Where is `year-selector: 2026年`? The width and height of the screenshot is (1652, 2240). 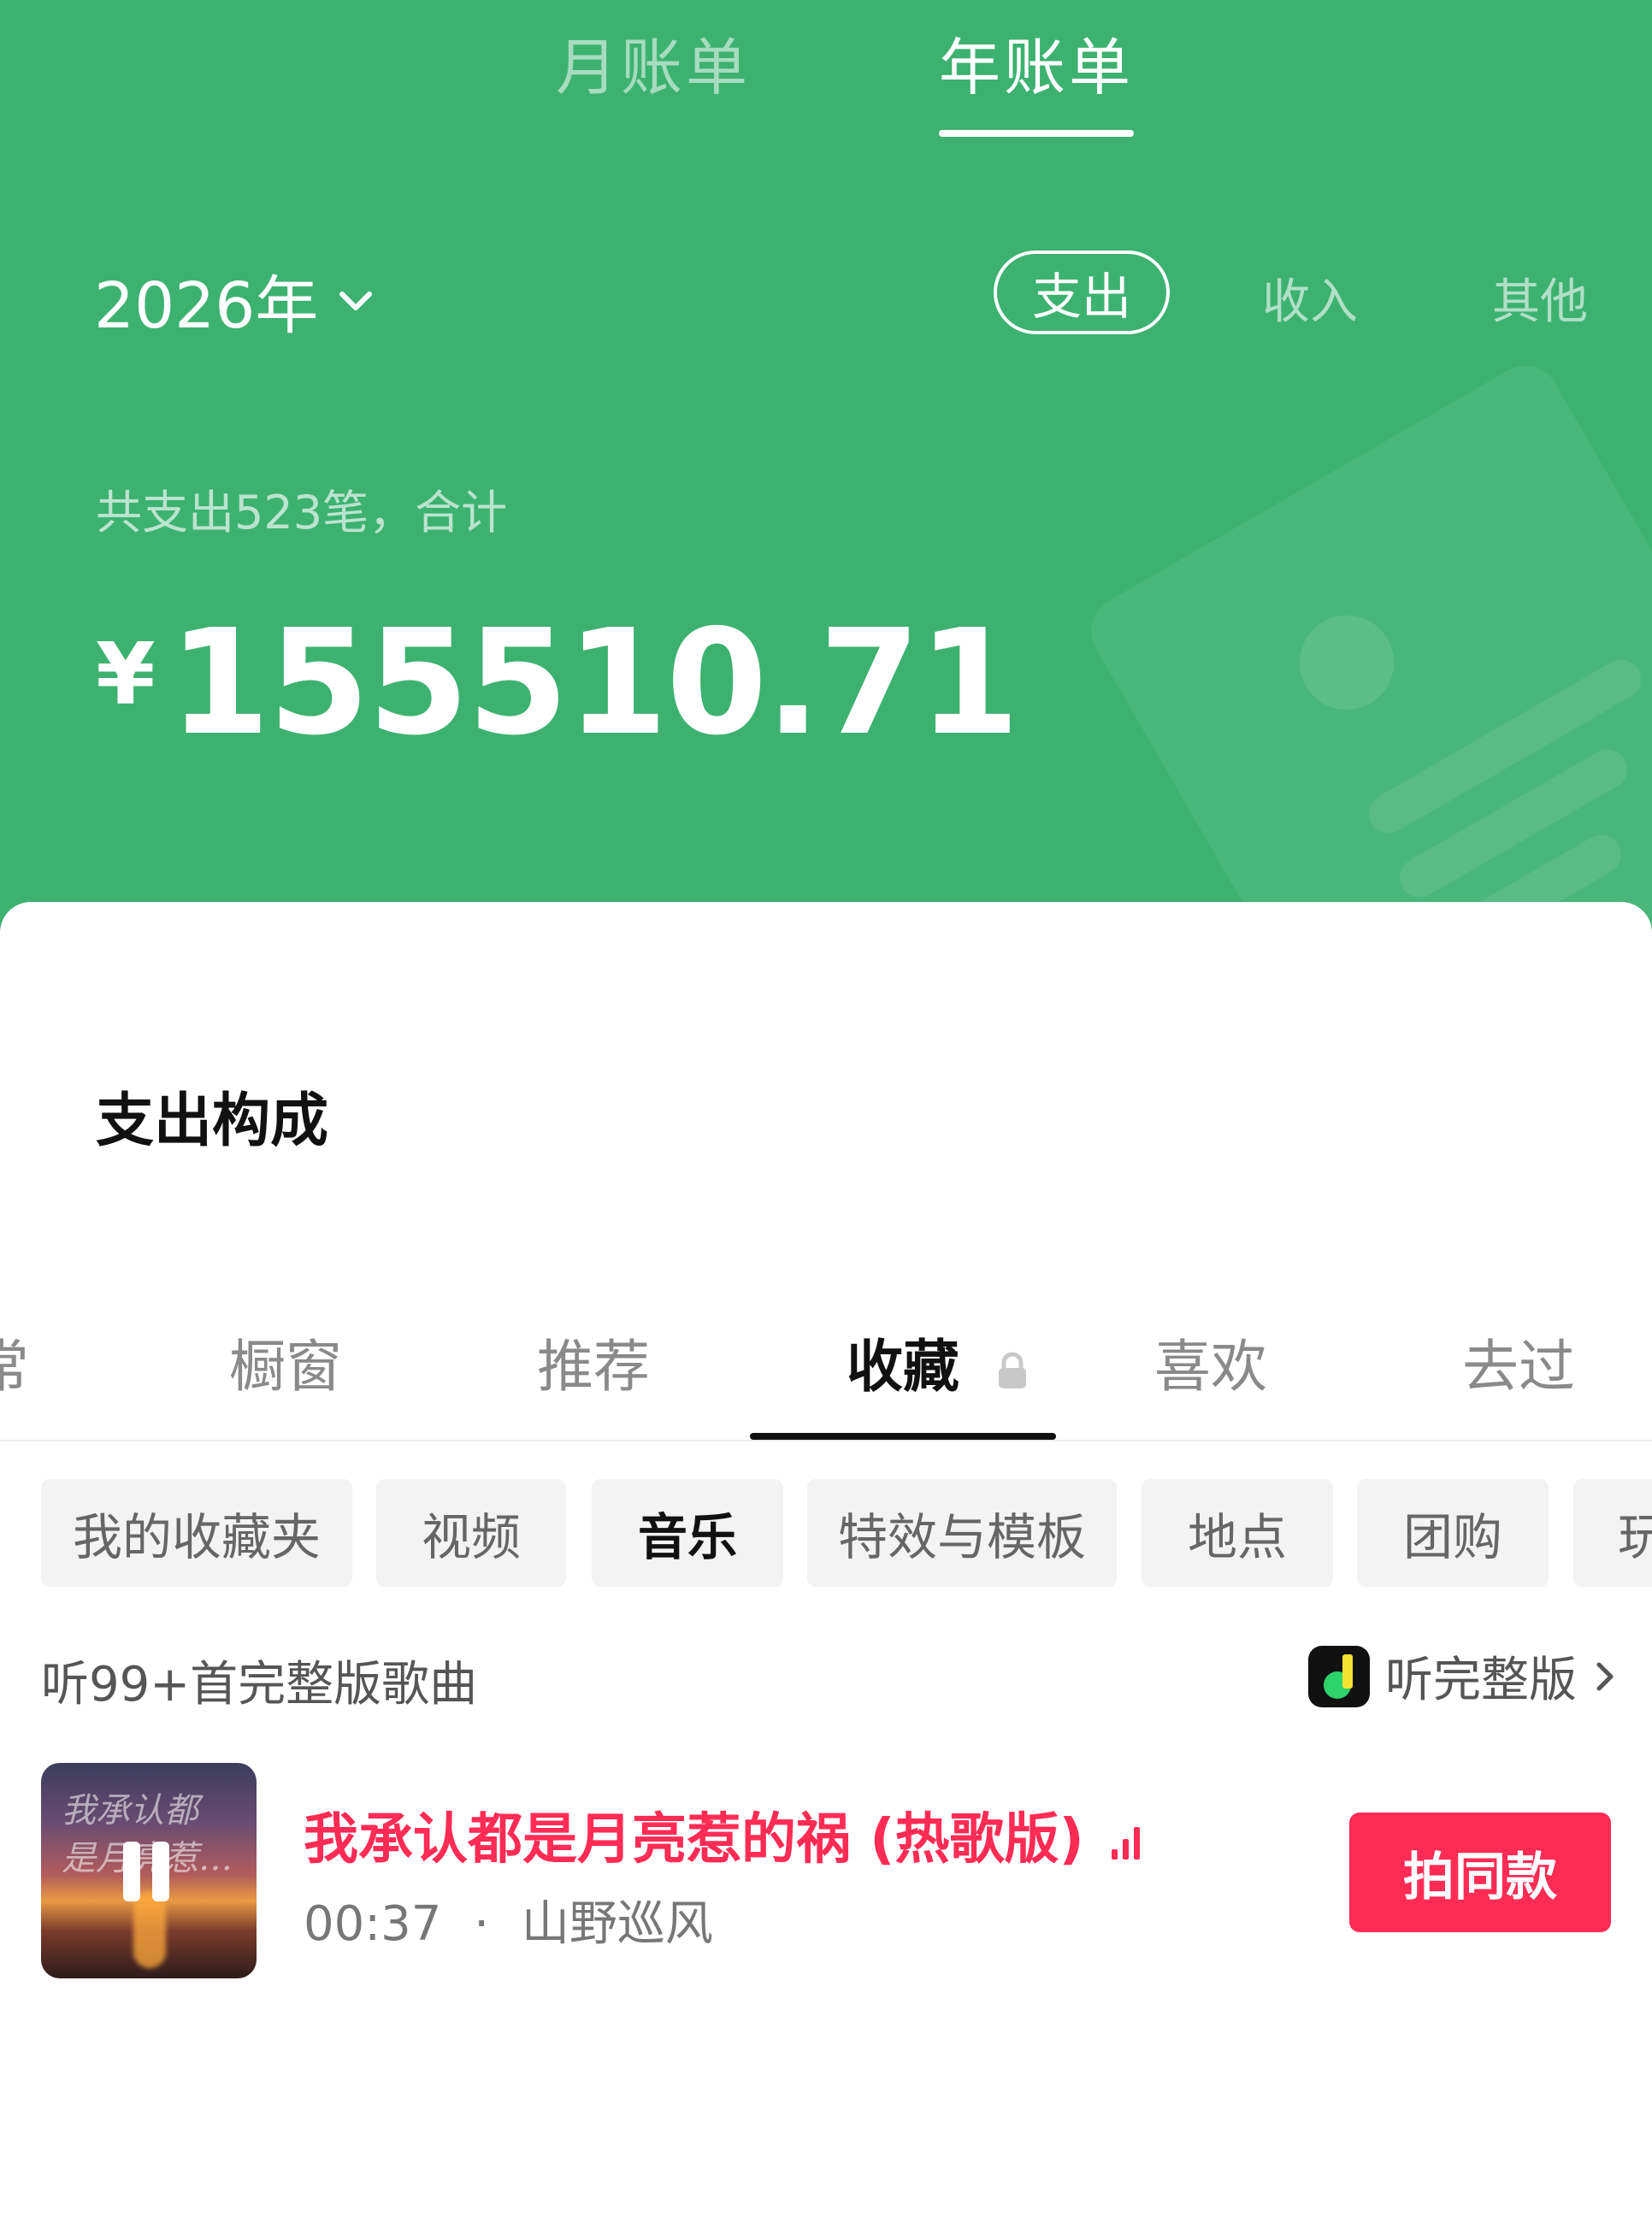
year-selector: 2026年 is located at coordinates (234, 300).